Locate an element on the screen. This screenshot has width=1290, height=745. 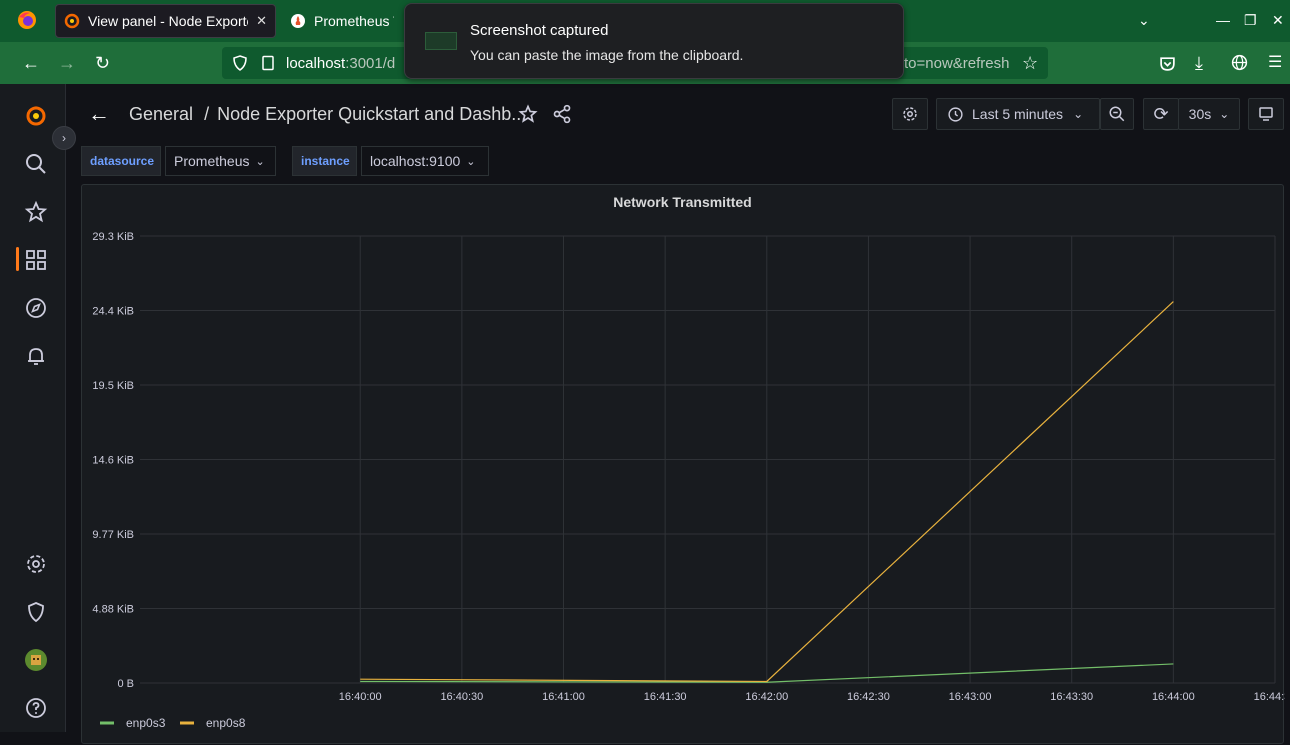
variable-select-instance: localhost:9100 ⌄ is located at coordinates (425, 161).